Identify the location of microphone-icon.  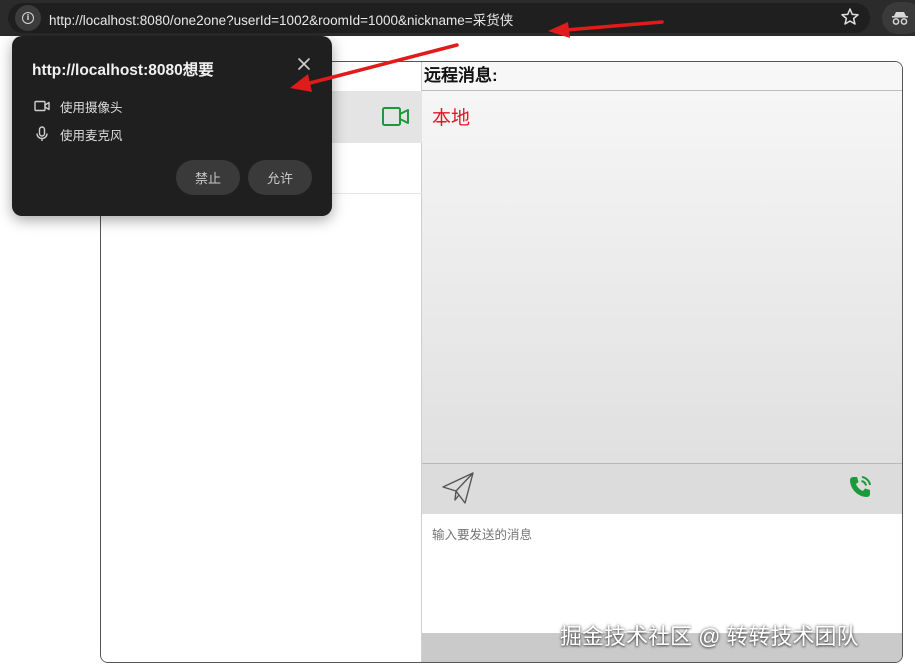
(42, 133).